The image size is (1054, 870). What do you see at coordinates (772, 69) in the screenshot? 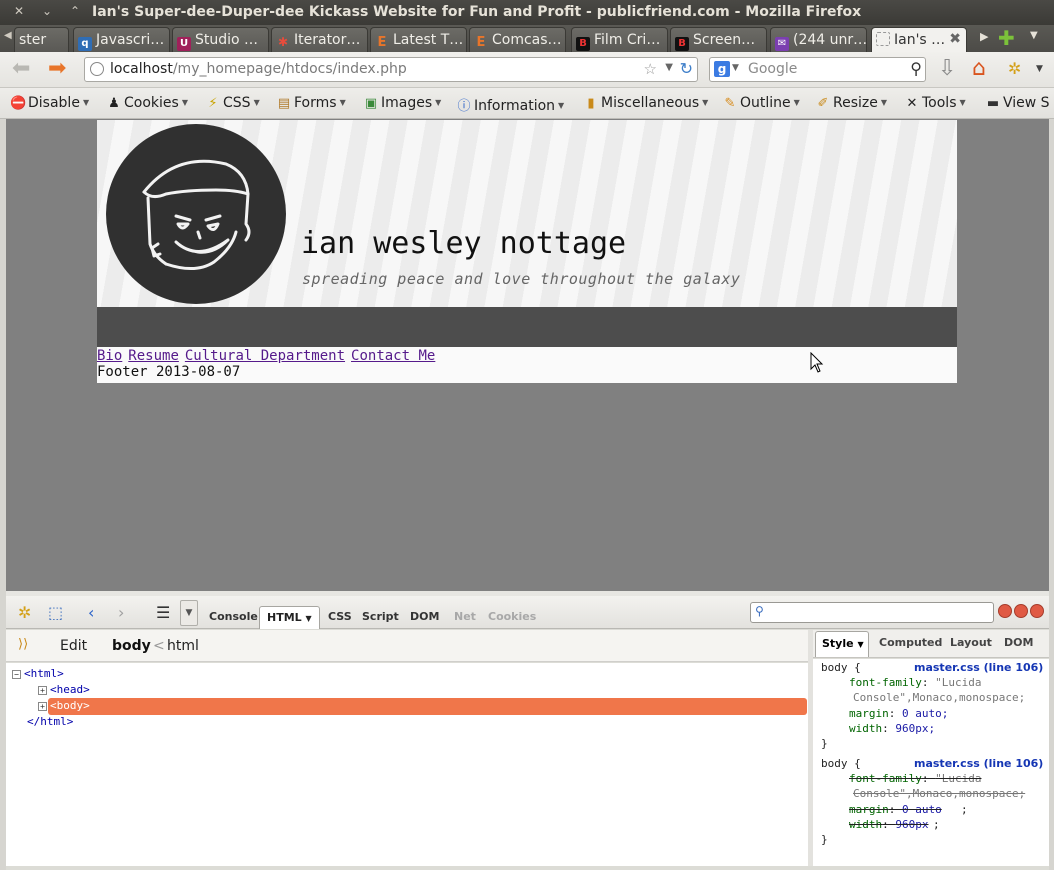
I see `search-input: Google` at bounding box center [772, 69].